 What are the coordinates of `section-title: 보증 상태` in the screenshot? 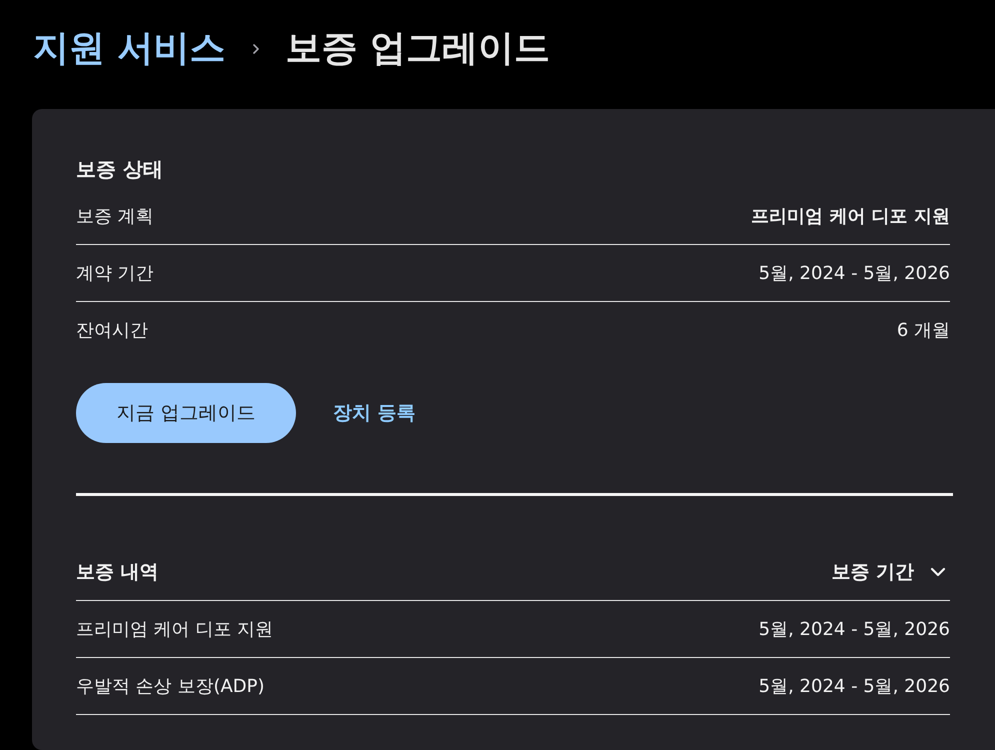 It's located at (119, 169).